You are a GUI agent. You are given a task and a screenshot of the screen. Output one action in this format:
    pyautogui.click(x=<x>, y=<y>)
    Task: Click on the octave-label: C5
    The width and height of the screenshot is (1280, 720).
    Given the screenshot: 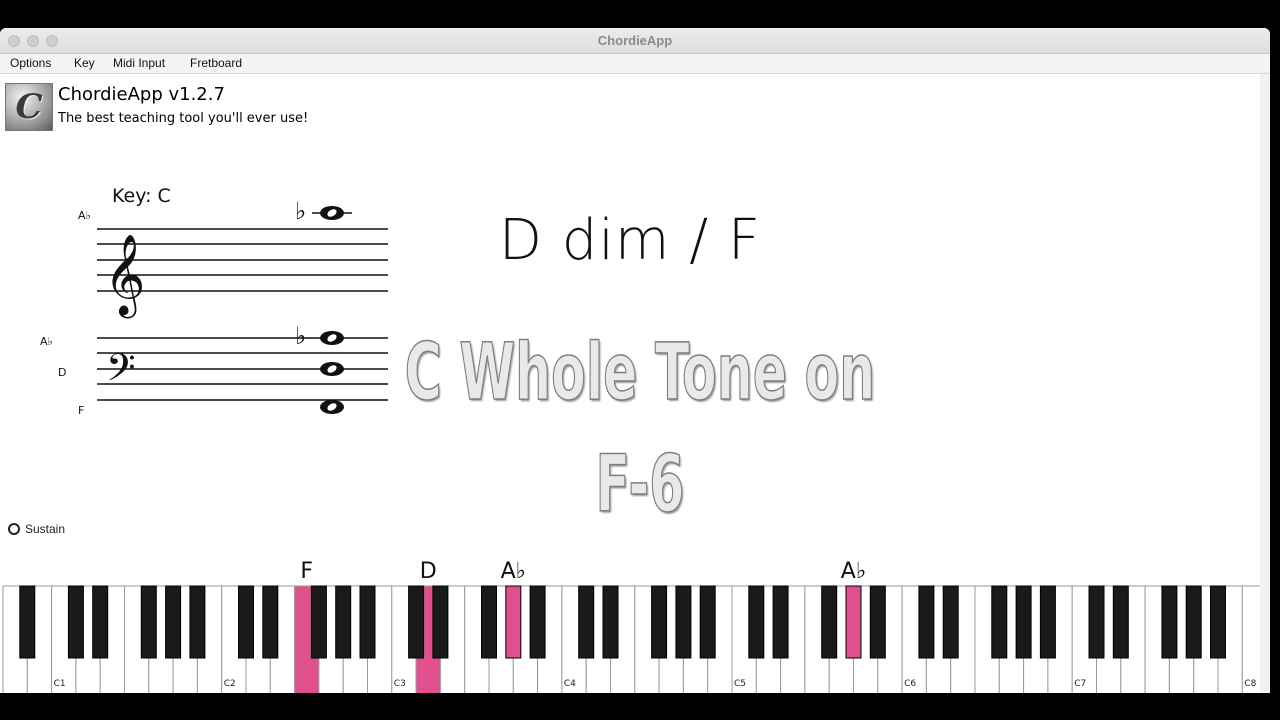 What is the action you would take?
    pyautogui.click(x=740, y=684)
    